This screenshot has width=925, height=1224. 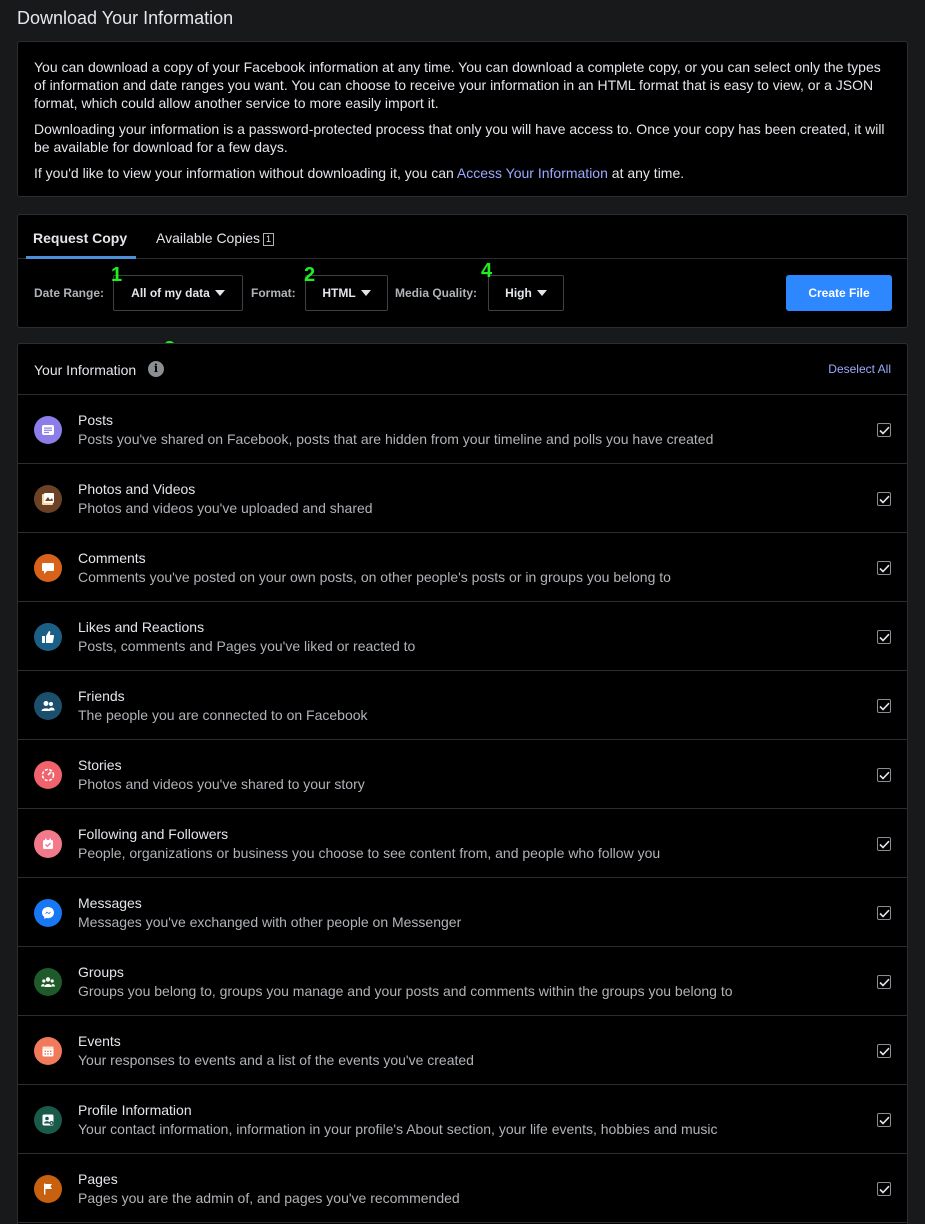 What do you see at coordinates (101, 696) in the screenshot?
I see `information-row-title: Friends` at bounding box center [101, 696].